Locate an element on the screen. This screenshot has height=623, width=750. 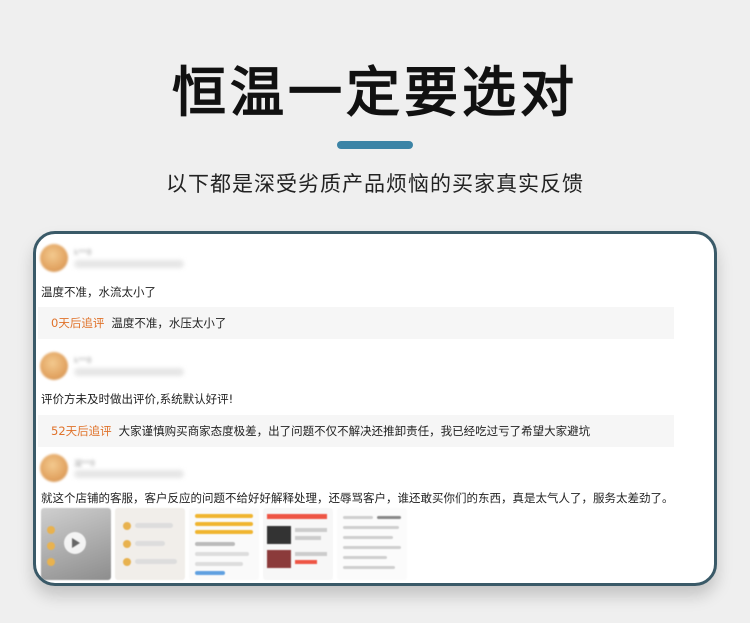
follow-up-review: 0天后追评 温度不准，水压太小了 is located at coordinates (356, 323).